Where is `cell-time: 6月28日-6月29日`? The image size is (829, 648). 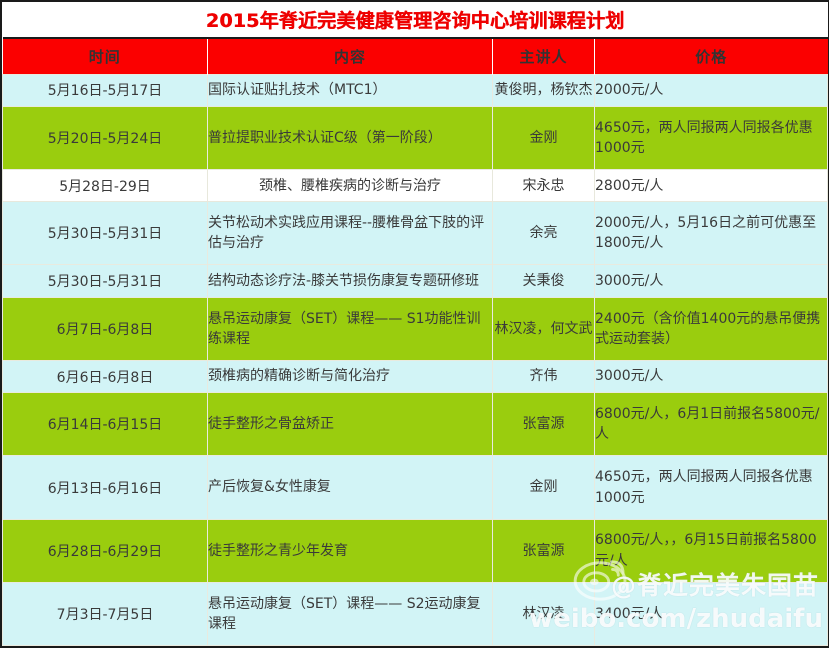 cell-time: 6月28日-6月29日 is located at coordinates (105, 550).